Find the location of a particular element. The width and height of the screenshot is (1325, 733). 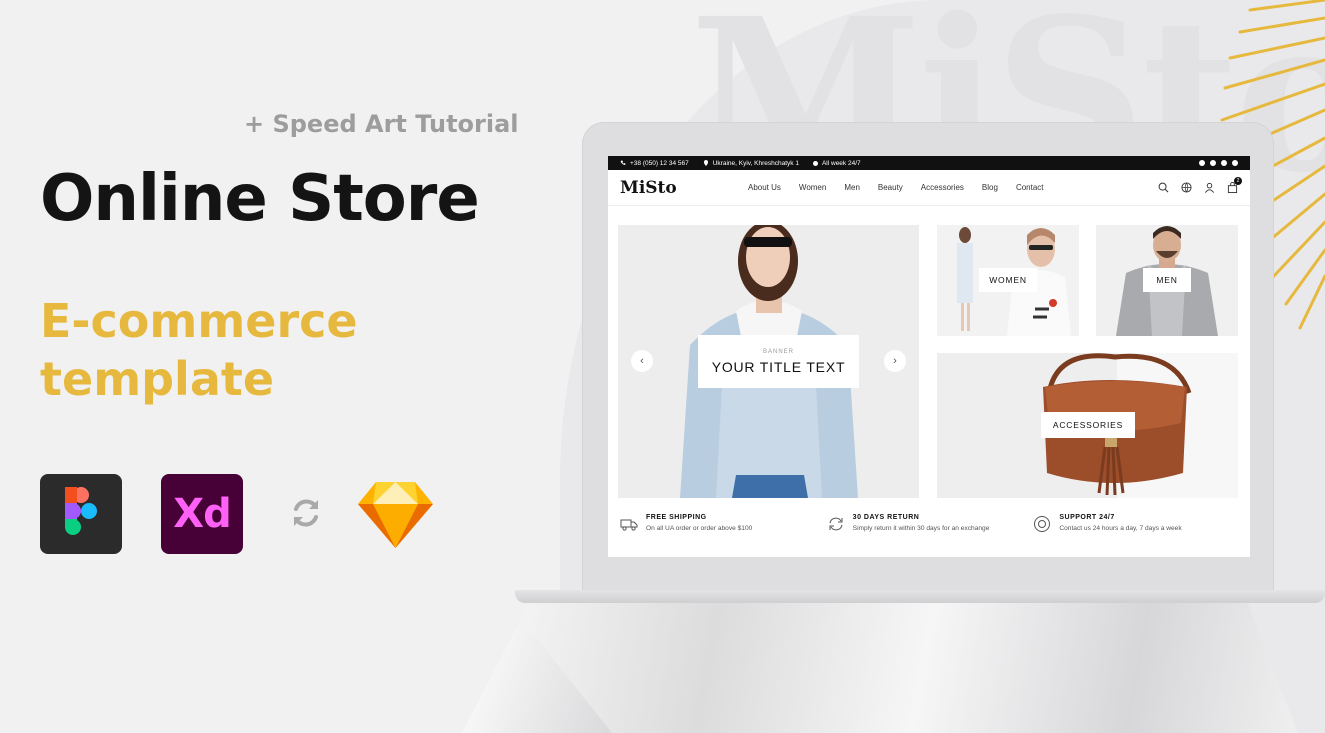

phone-icon is located at coordinates (623, 162).